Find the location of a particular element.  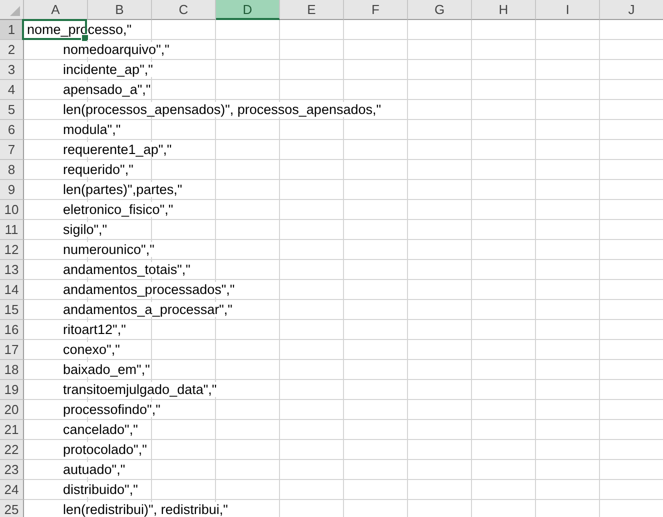

cell-text: autuado"," is located at coordinates (94, 469).